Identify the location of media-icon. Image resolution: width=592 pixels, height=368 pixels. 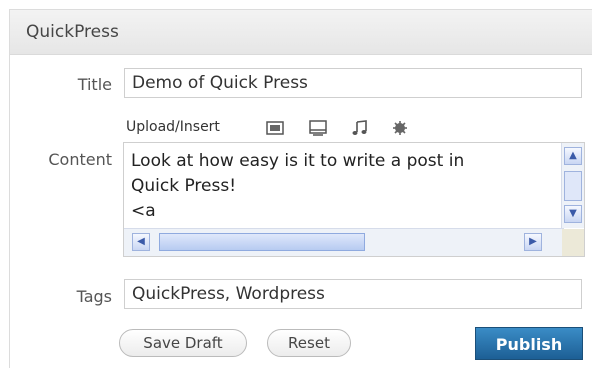
(400, 128).